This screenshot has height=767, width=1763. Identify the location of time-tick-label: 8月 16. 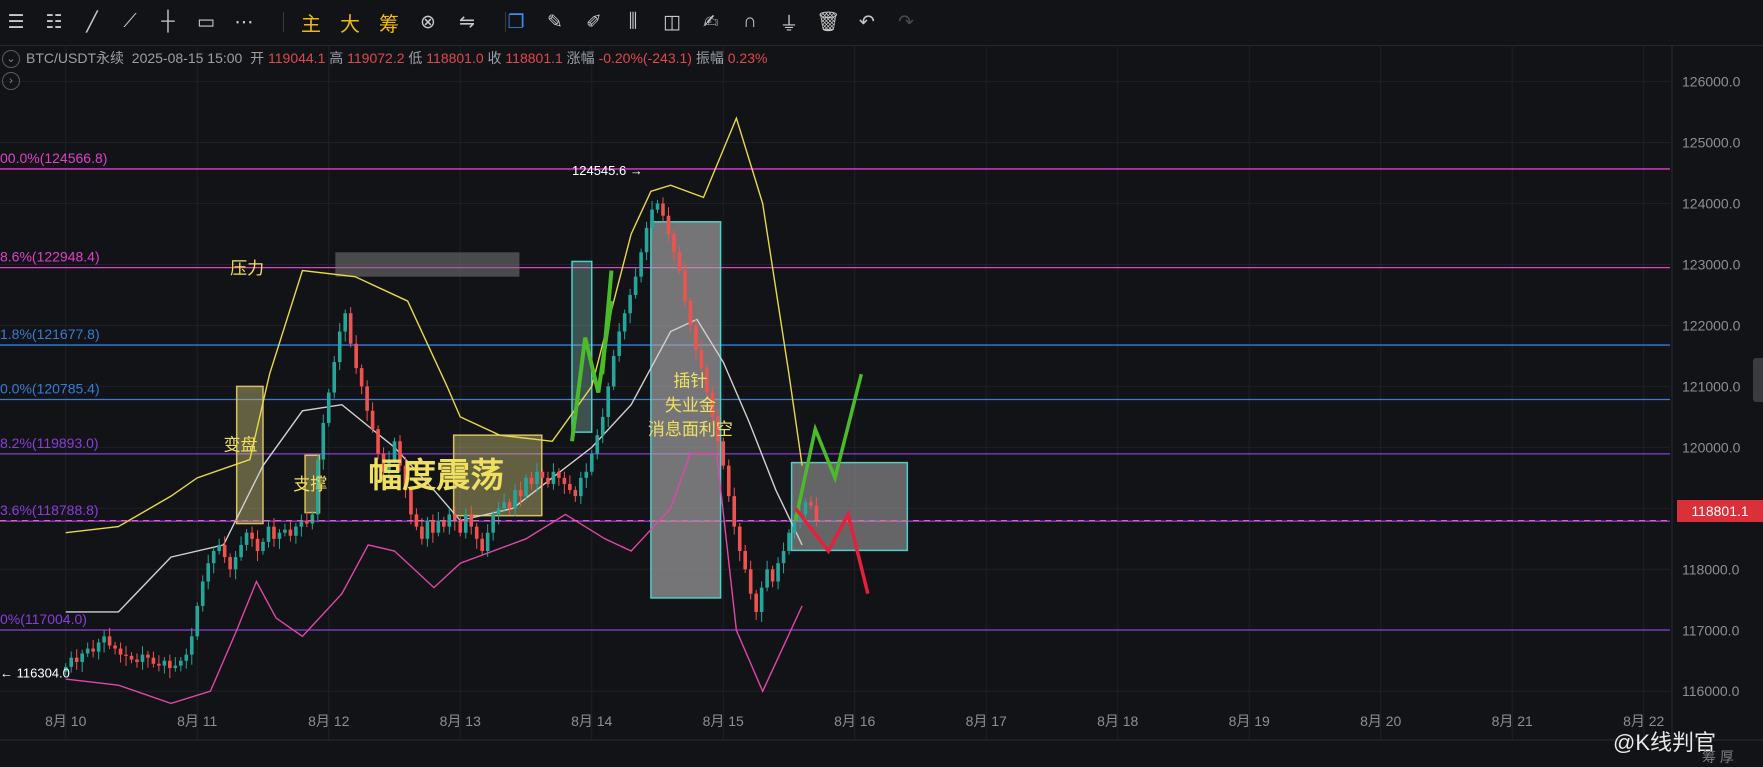
(854, 721).